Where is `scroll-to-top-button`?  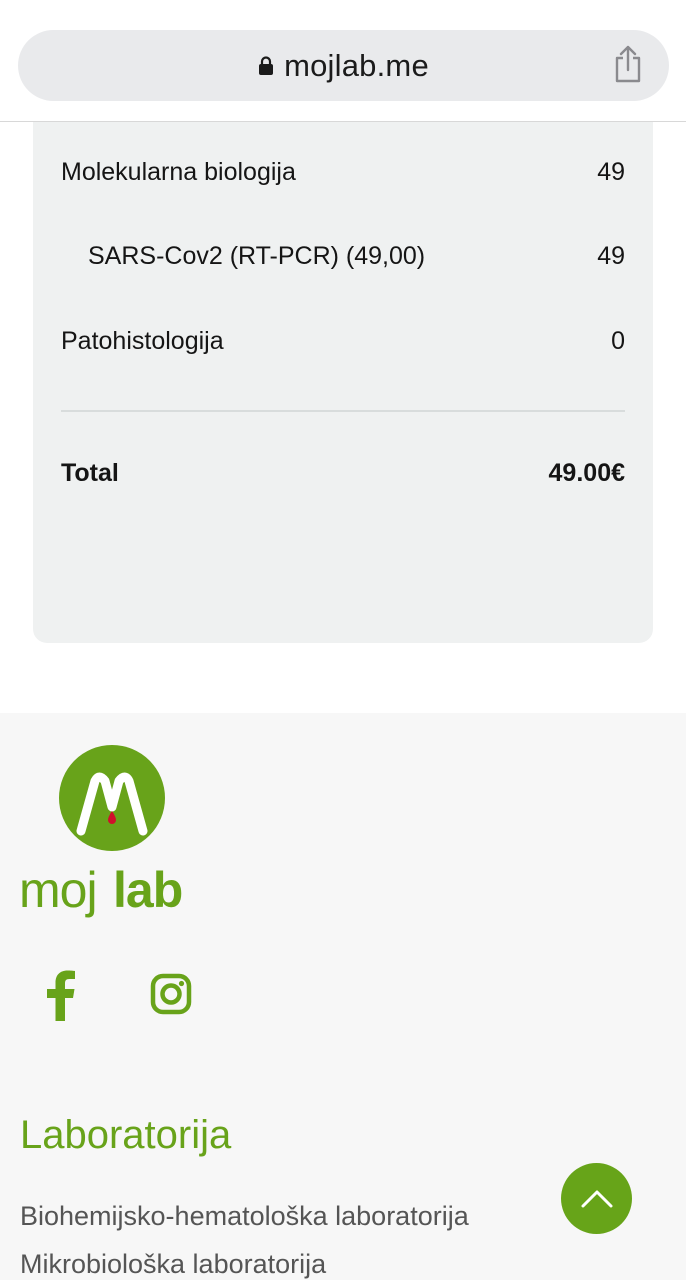 scroll-to-top-button is located at coordinates (596, 1198).